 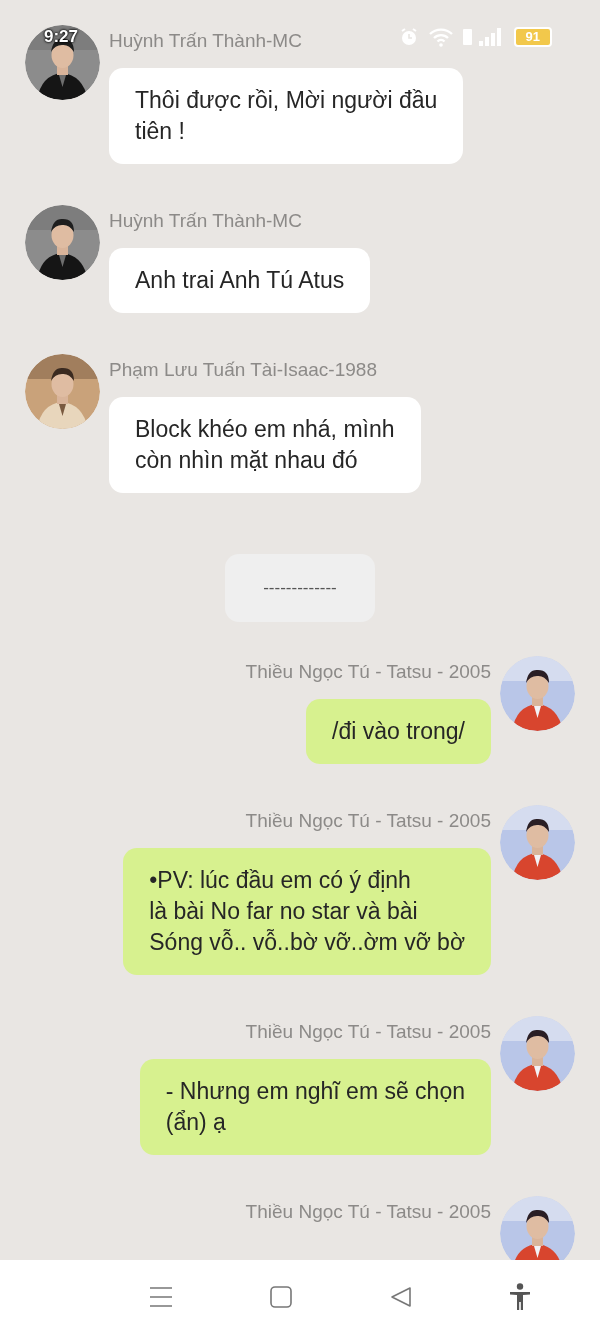 What do you see at coordinates (61, 37) in the screenshot?
I see `status-time: 9:27` at bounding box center [61, 37].